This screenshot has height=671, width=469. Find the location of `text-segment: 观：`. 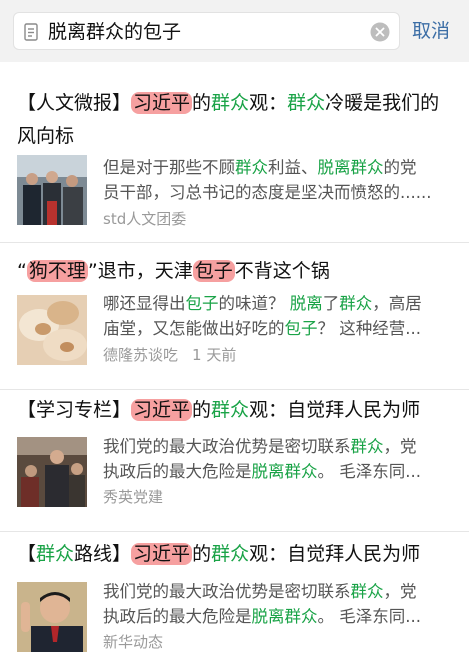

text-segment: 观： is located at coordinates (268, 103).